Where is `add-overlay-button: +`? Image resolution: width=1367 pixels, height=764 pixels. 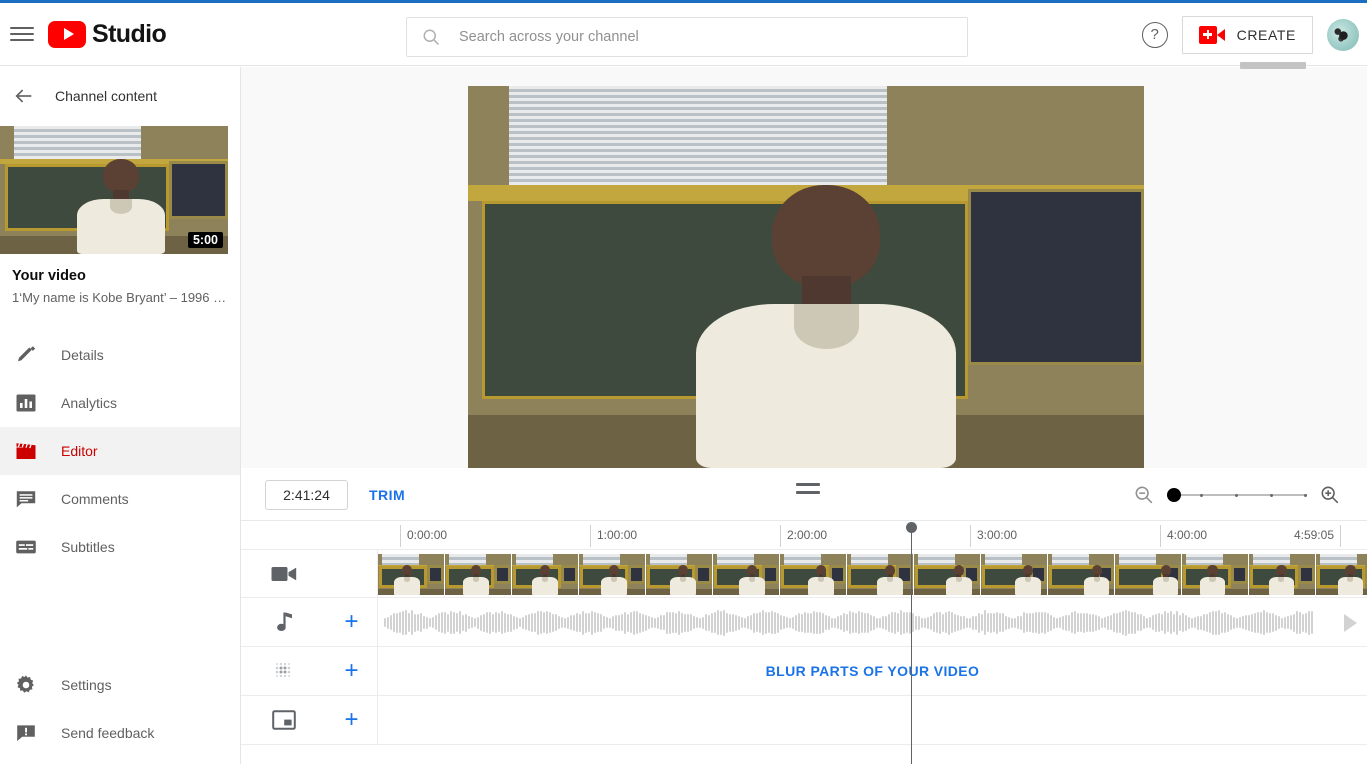 add-overlay-button: + is located at coordinates (351, 720).